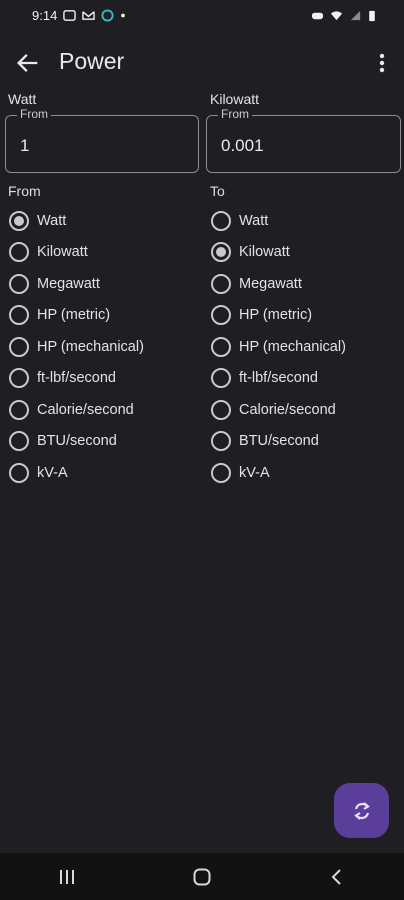 The image size is (404, 900). I want to click on to-unit-radio-label: Megawatt, so click(270, 284).